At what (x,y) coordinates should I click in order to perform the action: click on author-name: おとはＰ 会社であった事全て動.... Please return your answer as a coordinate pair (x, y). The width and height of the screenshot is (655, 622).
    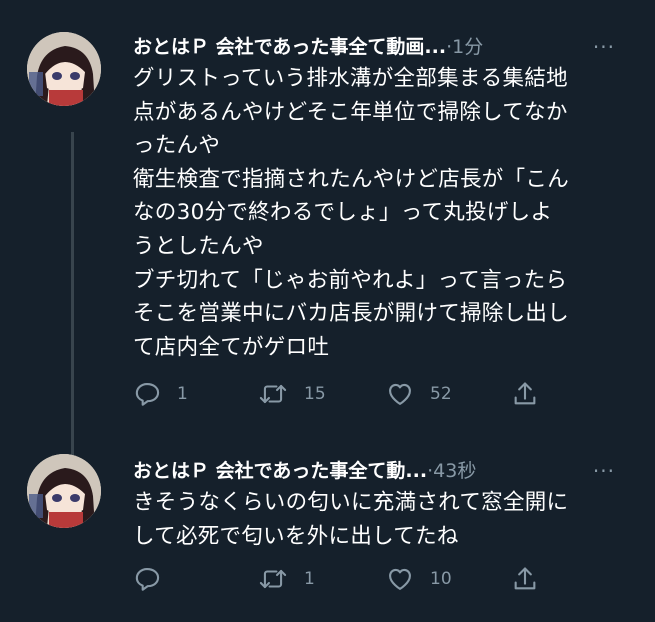
    Looking at the image, I should click on (280, 471).